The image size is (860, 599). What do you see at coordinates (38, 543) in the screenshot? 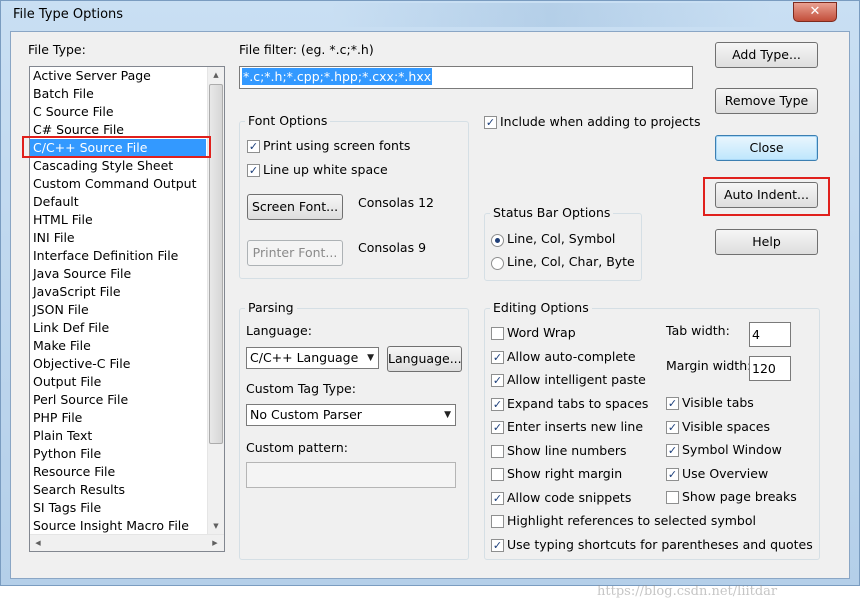
I see `scroll-left-arrow-icon: ◀` at bounding box center [38, 543].